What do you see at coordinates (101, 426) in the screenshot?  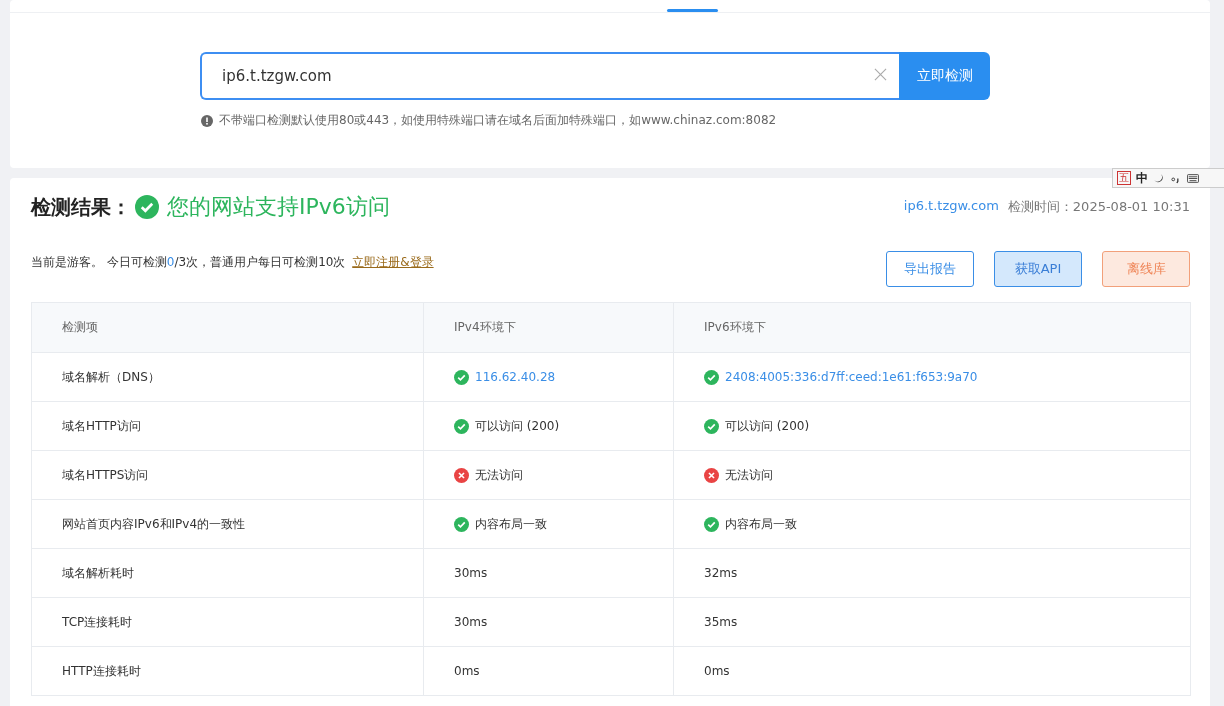 I see `cell-value: 域名HTTP访问` at bounding box center [101, 426].